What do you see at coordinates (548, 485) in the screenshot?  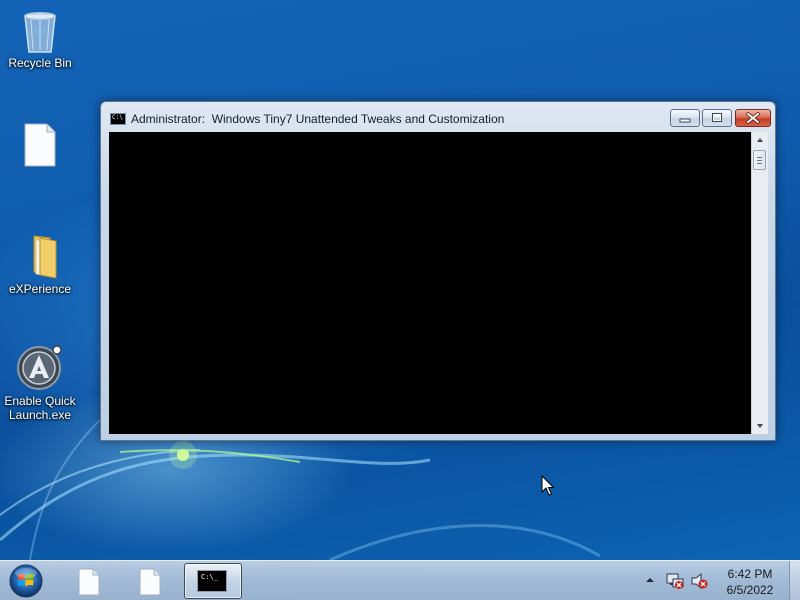 I see `mouse-pointer-icon` at bounding box center [548, 485].